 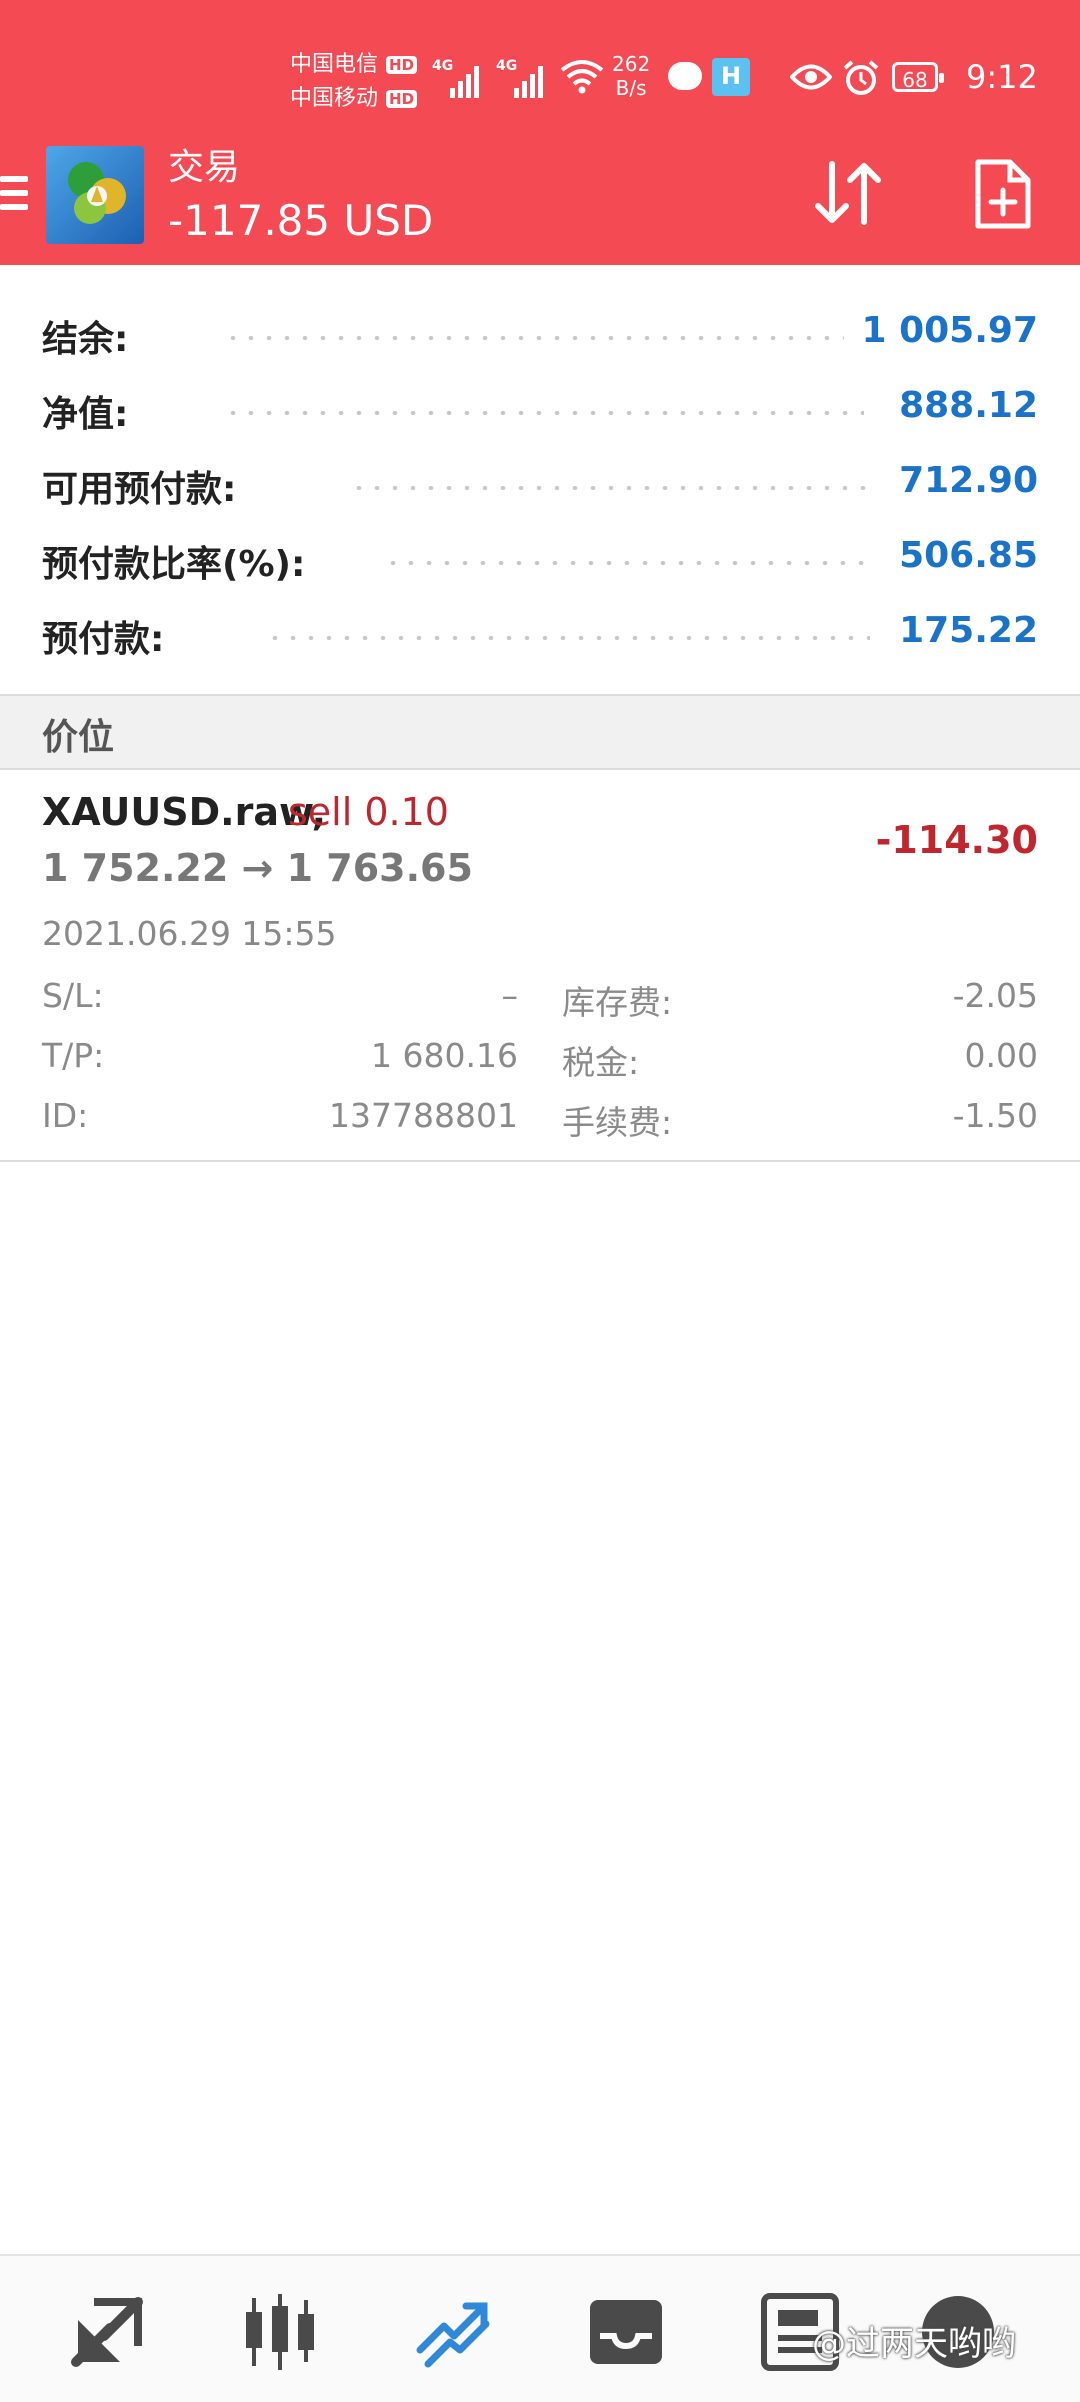 What do you see at coordinates (995, 995) in the screenshot?
I see `swap-value: -2.05` at bounding box center [995, 995].